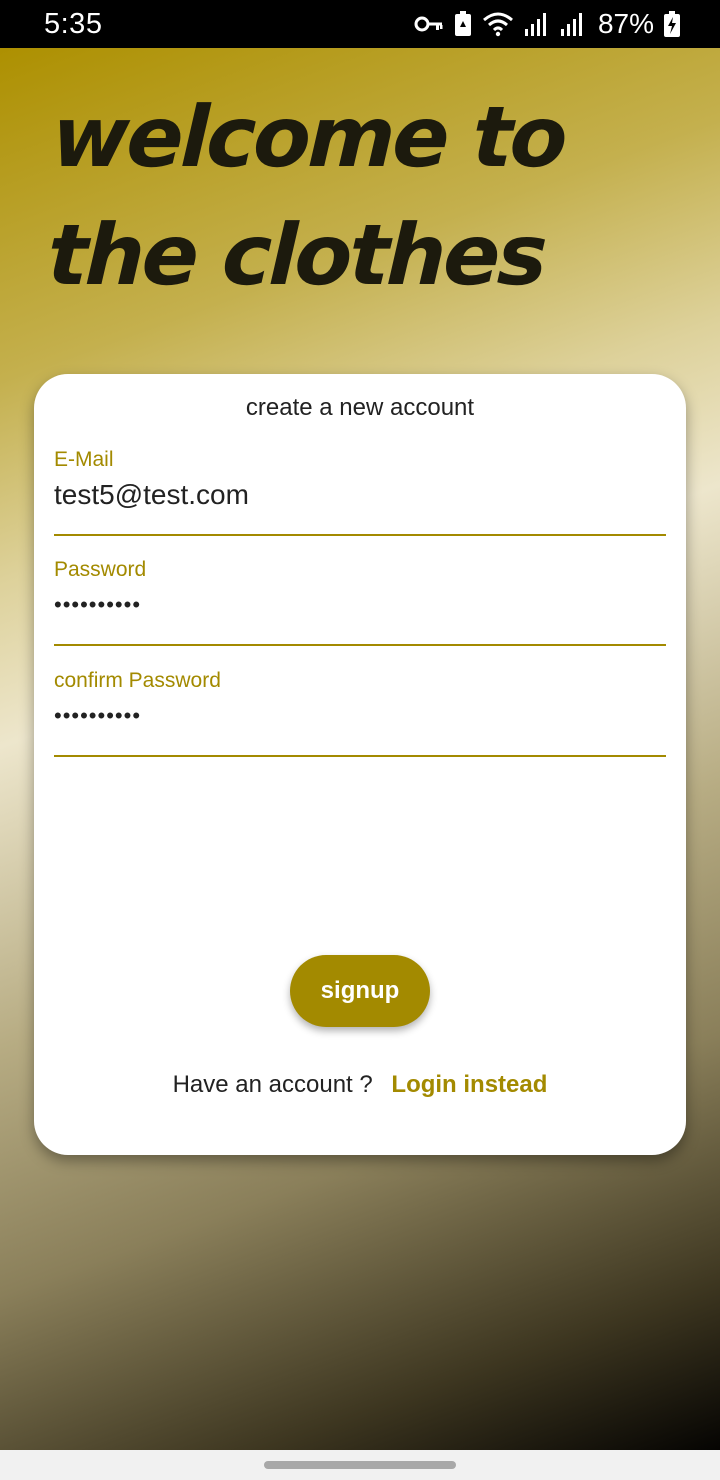 Image resolution: width=720 pixels, height=1480 pixels. I want to click on status-icons: 87%, so click(547, 24).